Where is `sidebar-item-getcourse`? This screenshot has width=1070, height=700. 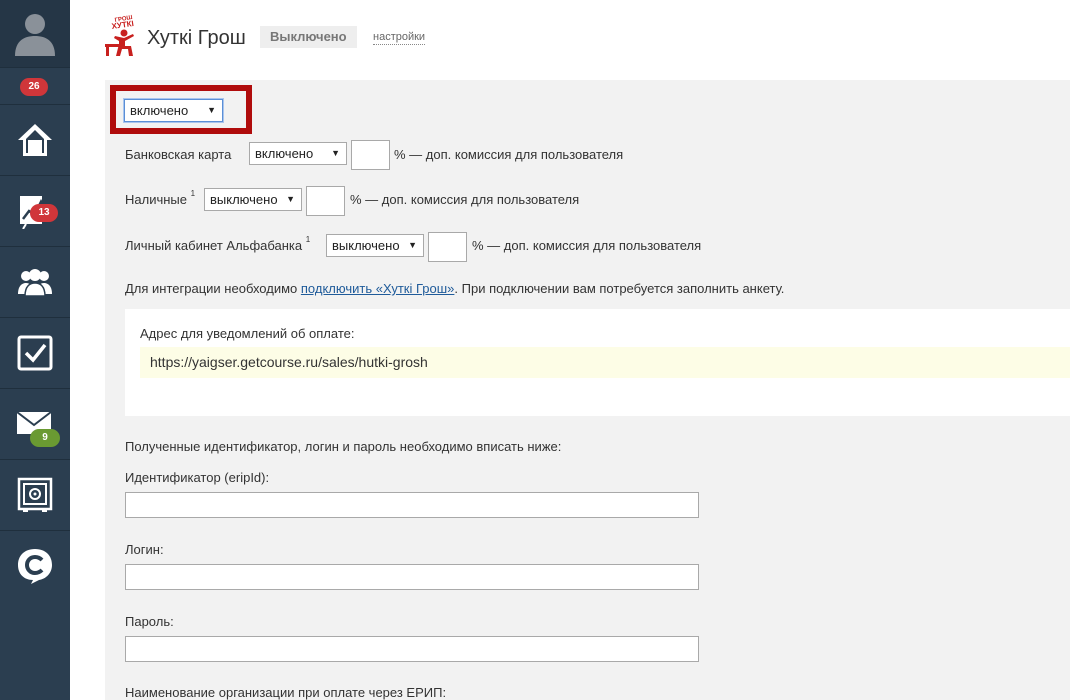 sidebar-item-getcourse is located at coordinates (35, 566).